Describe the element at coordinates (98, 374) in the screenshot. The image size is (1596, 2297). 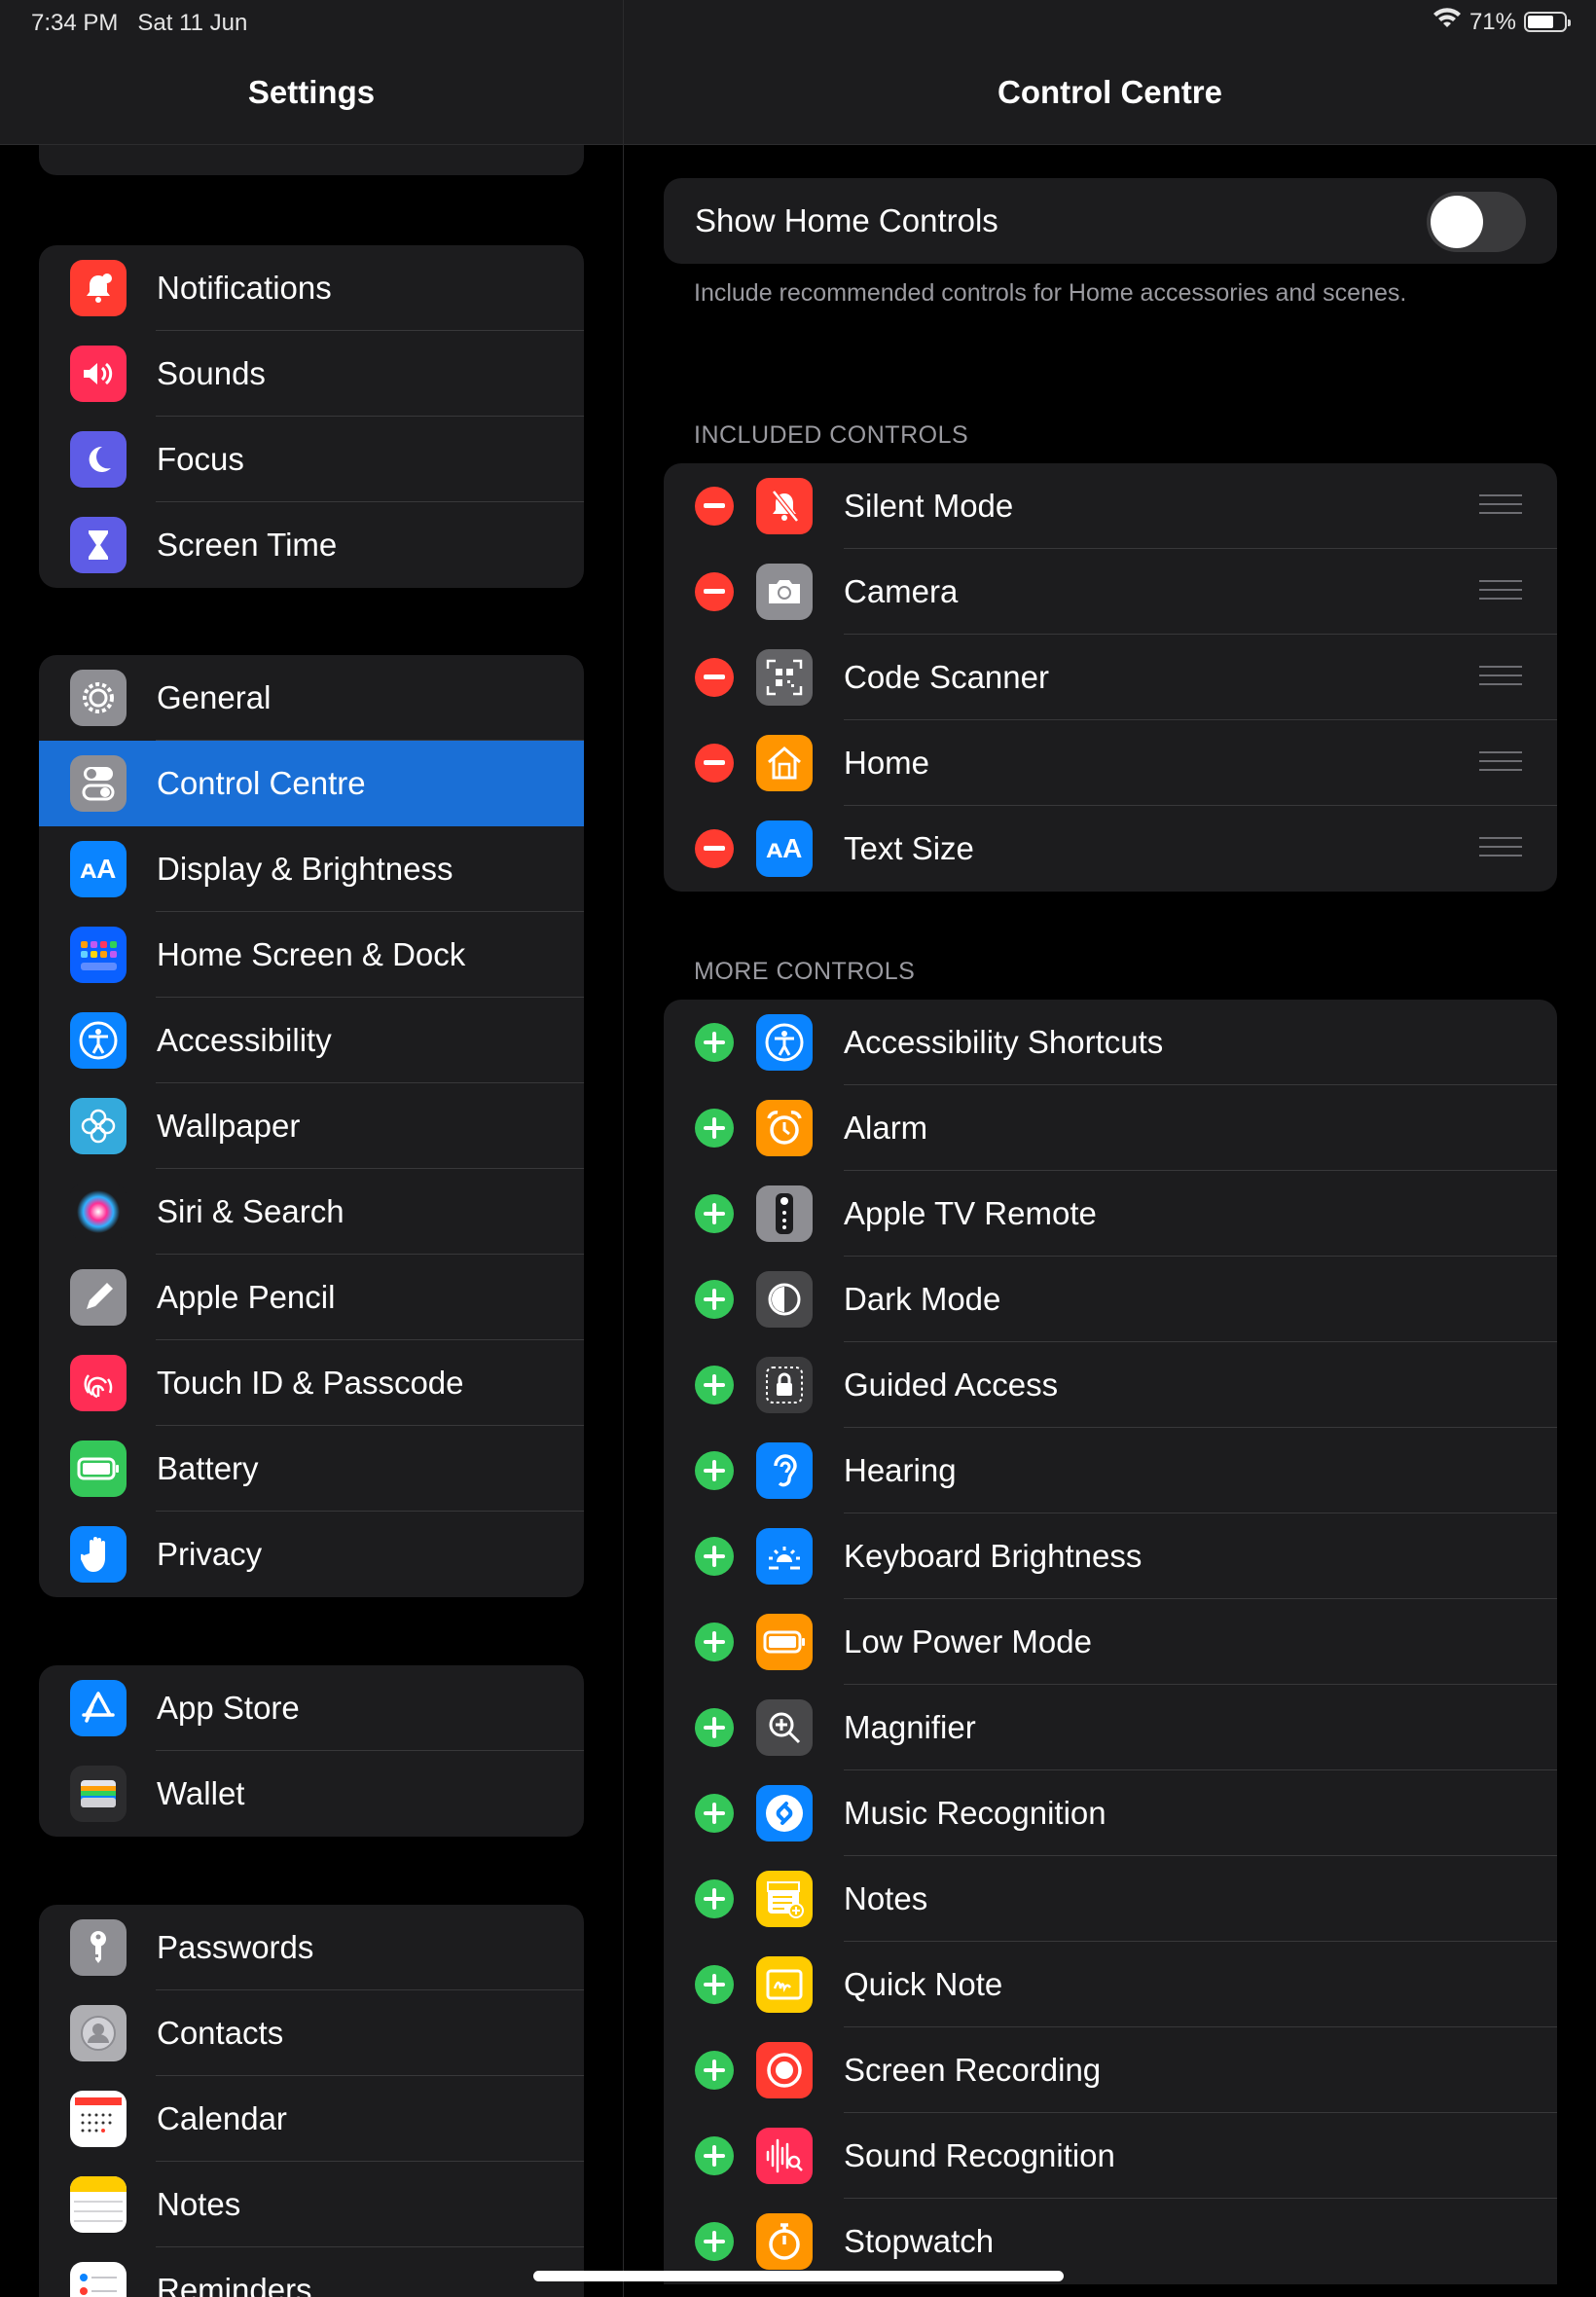
I see `speaker-icon` at that location.